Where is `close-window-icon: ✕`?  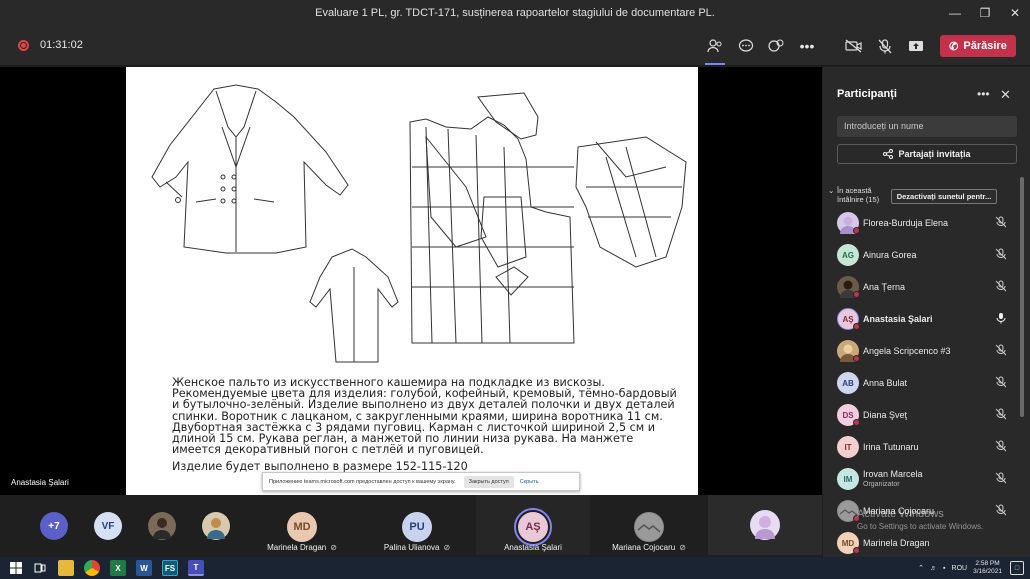 close-window-icon: ✕ is located at coordinates (1015, 13).